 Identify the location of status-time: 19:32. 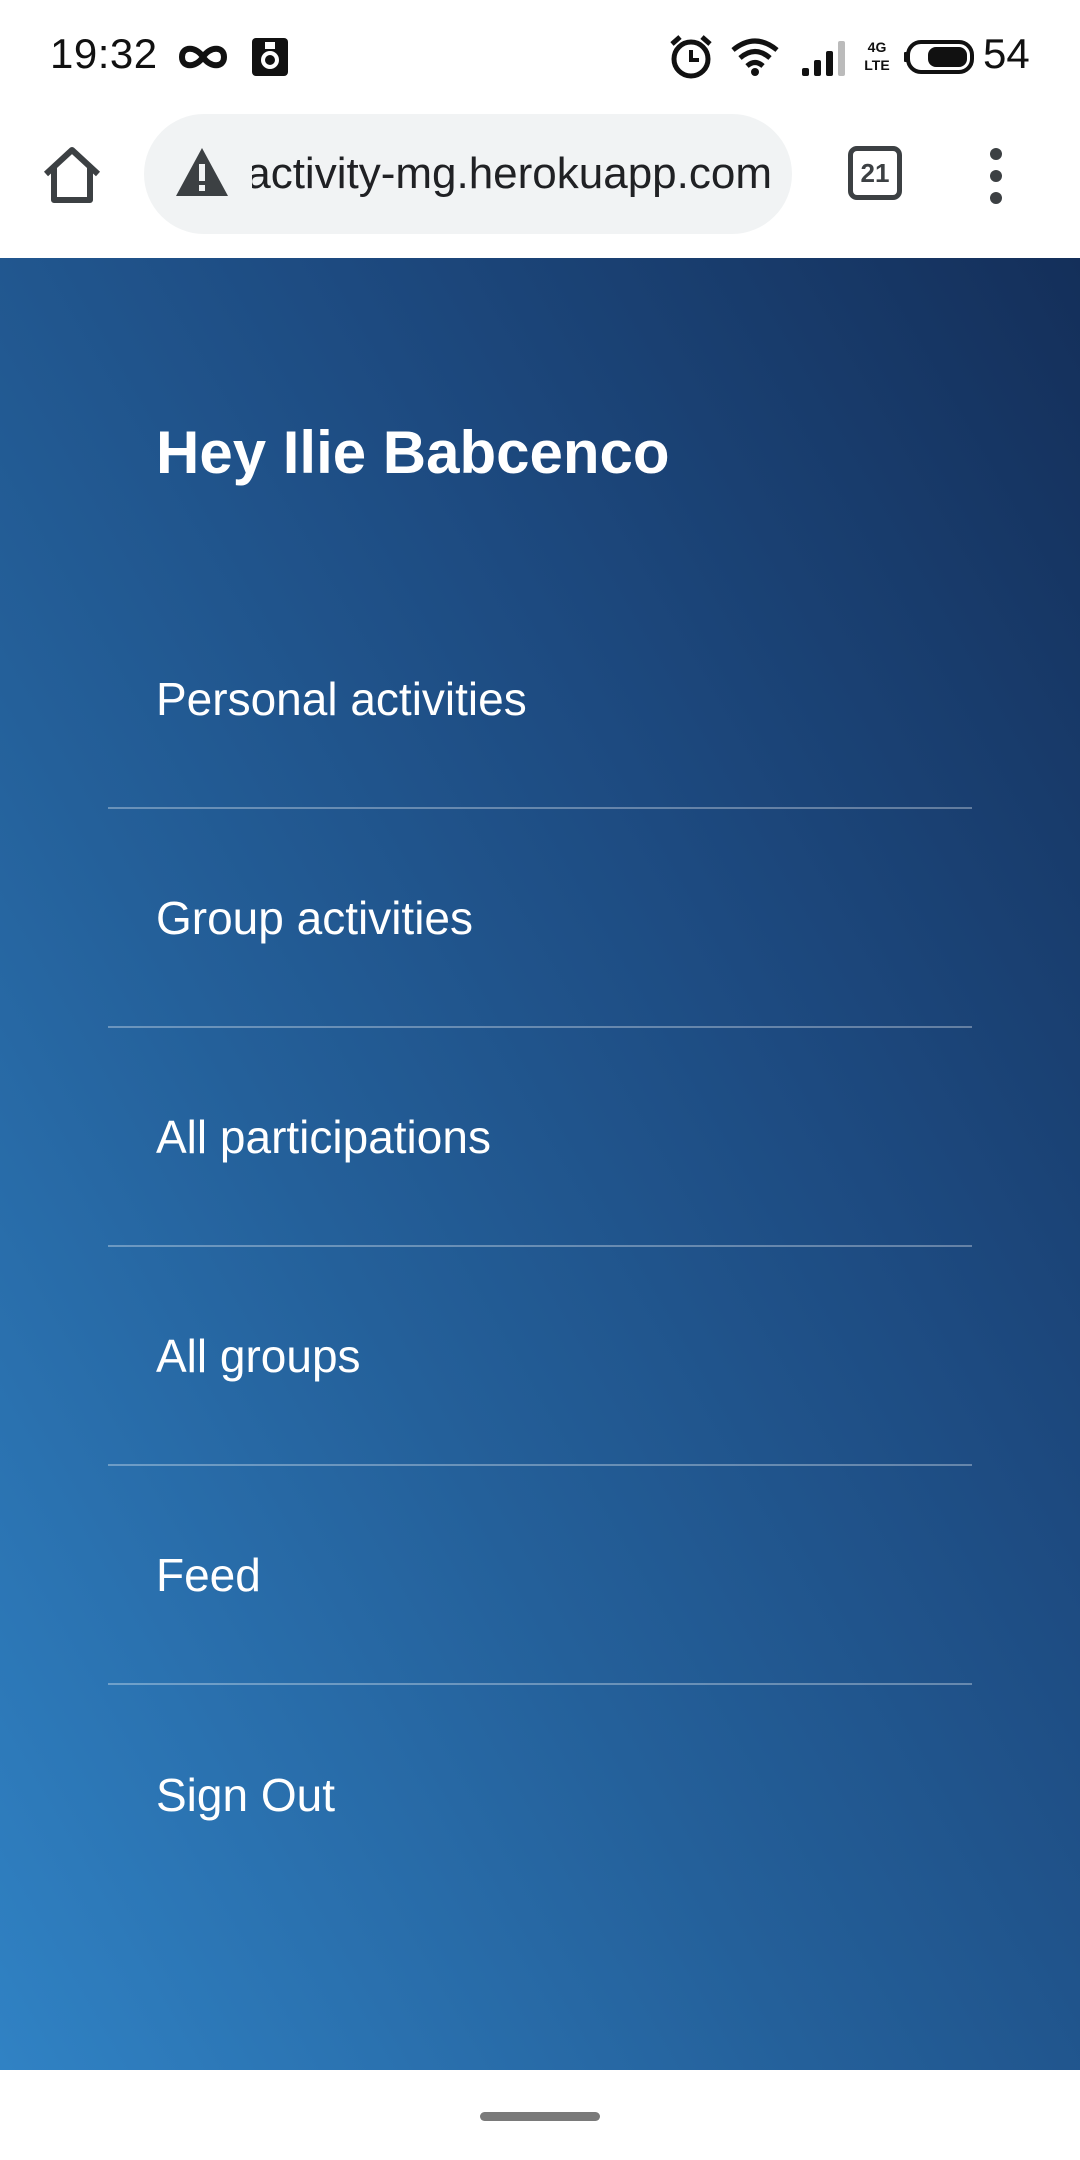
(104, 53).